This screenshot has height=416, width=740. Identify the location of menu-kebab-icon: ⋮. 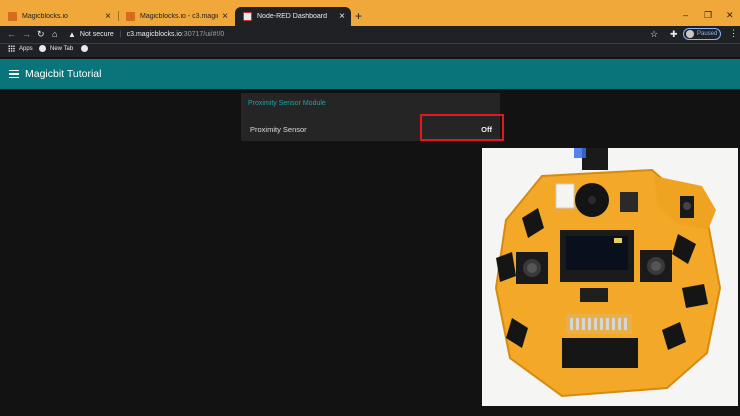
(733, 33).